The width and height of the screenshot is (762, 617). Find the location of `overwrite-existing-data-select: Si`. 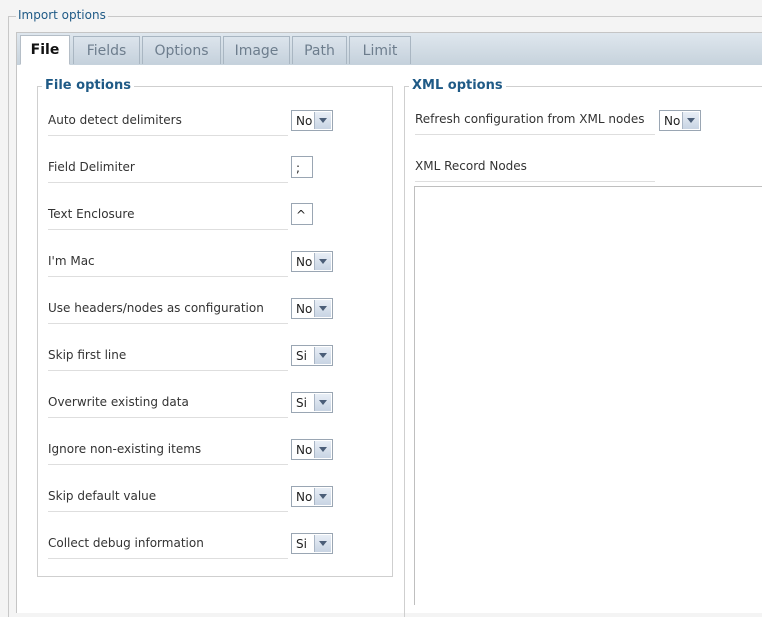

overwrite-existing-data-select: Si is located at coordinates (312, 402).